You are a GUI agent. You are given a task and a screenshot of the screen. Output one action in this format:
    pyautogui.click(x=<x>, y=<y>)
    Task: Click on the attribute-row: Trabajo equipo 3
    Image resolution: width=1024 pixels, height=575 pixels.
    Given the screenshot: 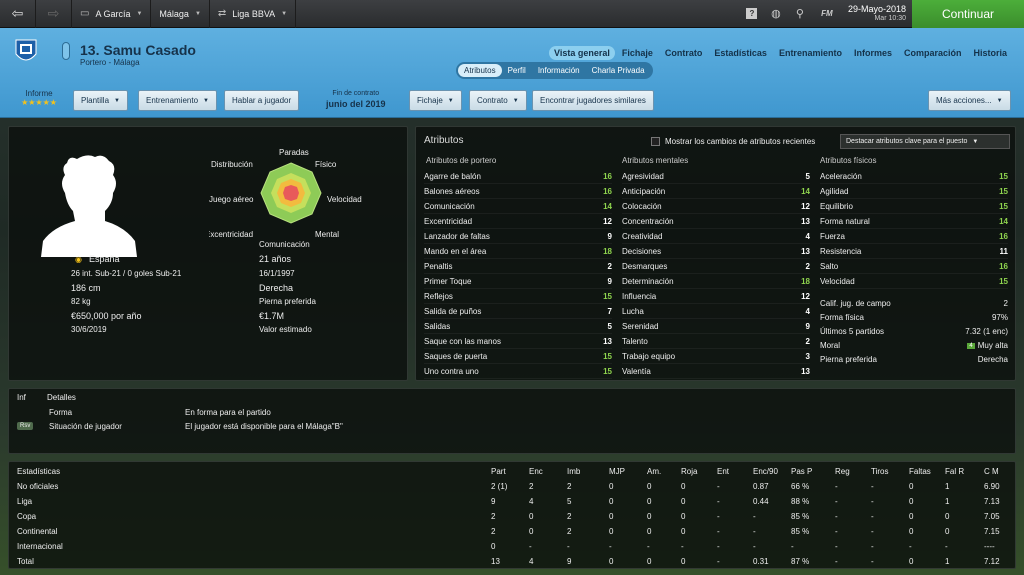 What is the action you would take?
    pyautogui.click(x=716, y=356)
    